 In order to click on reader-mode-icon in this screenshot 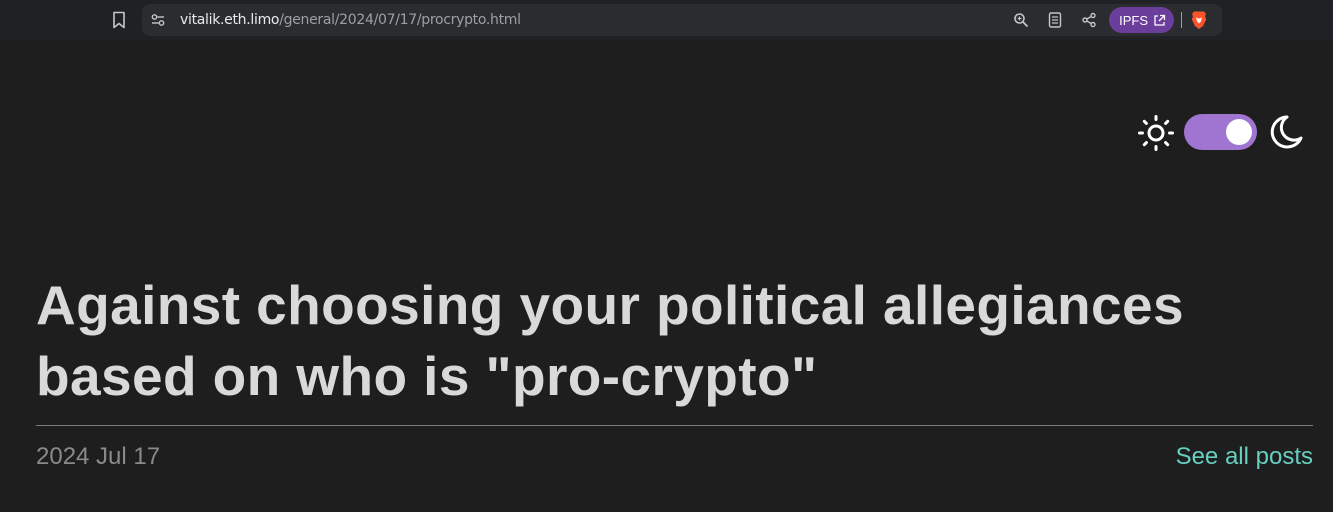, I will do `click(1055, 20)`.